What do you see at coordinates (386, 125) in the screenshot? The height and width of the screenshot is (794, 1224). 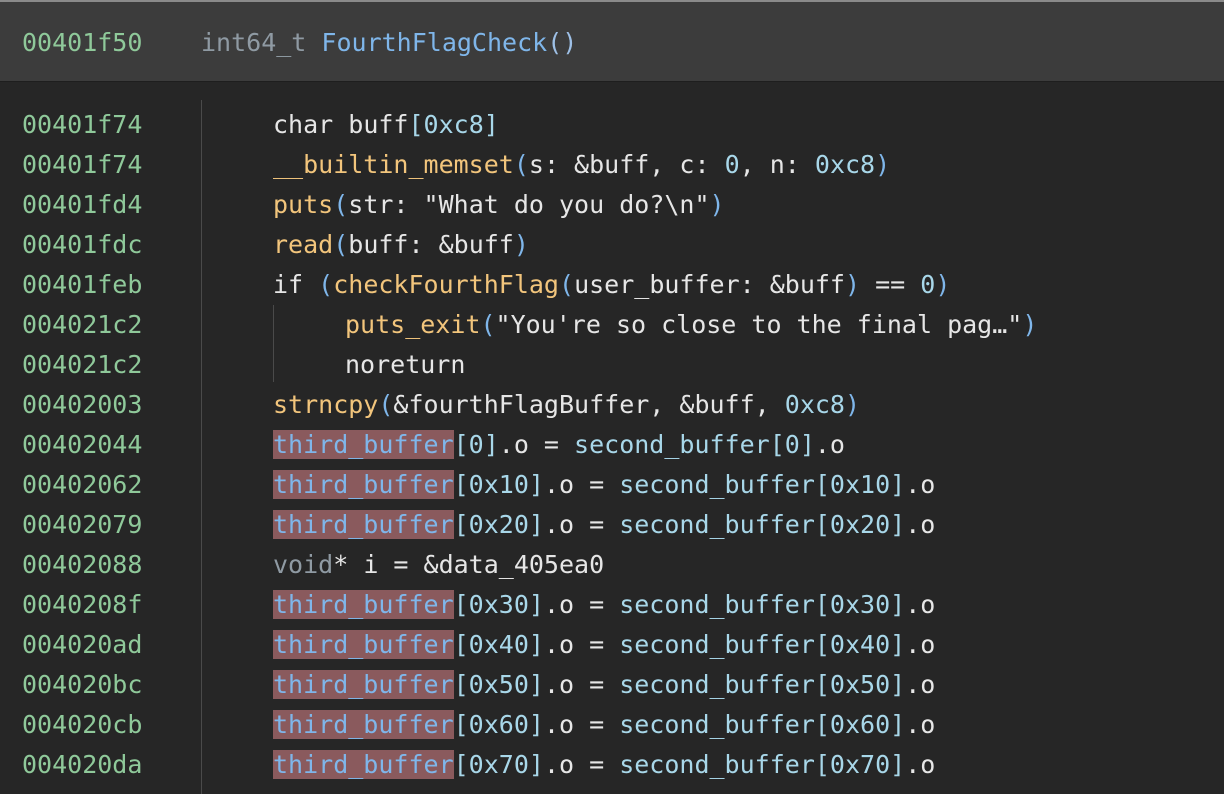 I see `line-statement: char buff[0xc8]` at bounding box center [386, 125].